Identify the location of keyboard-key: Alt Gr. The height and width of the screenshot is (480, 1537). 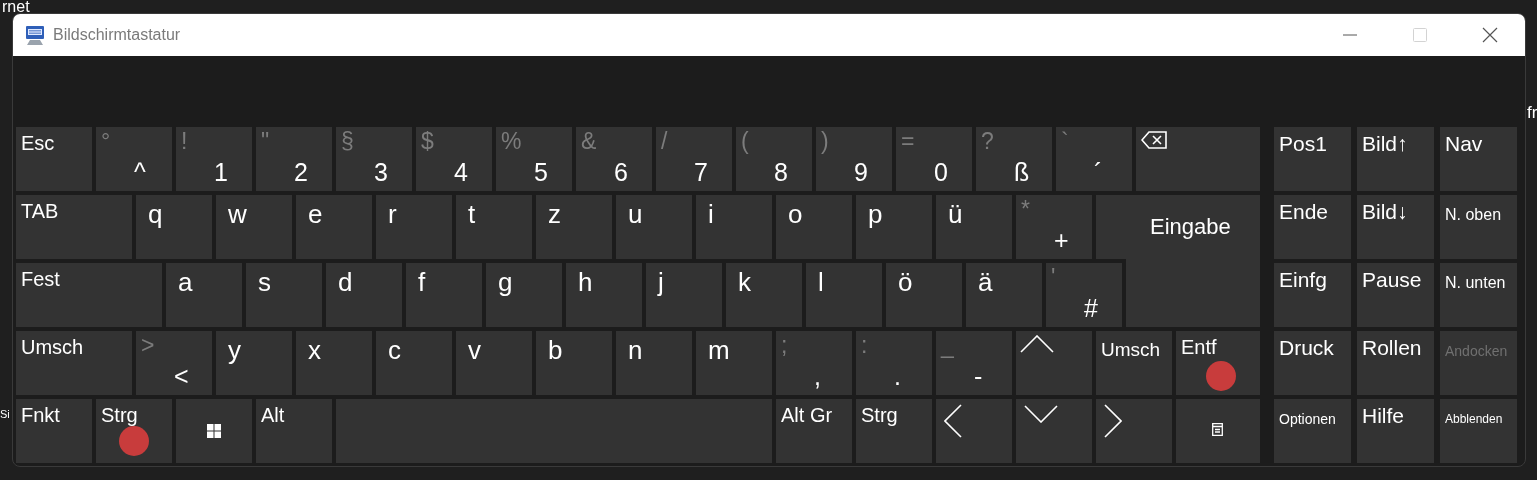
(814, 431).